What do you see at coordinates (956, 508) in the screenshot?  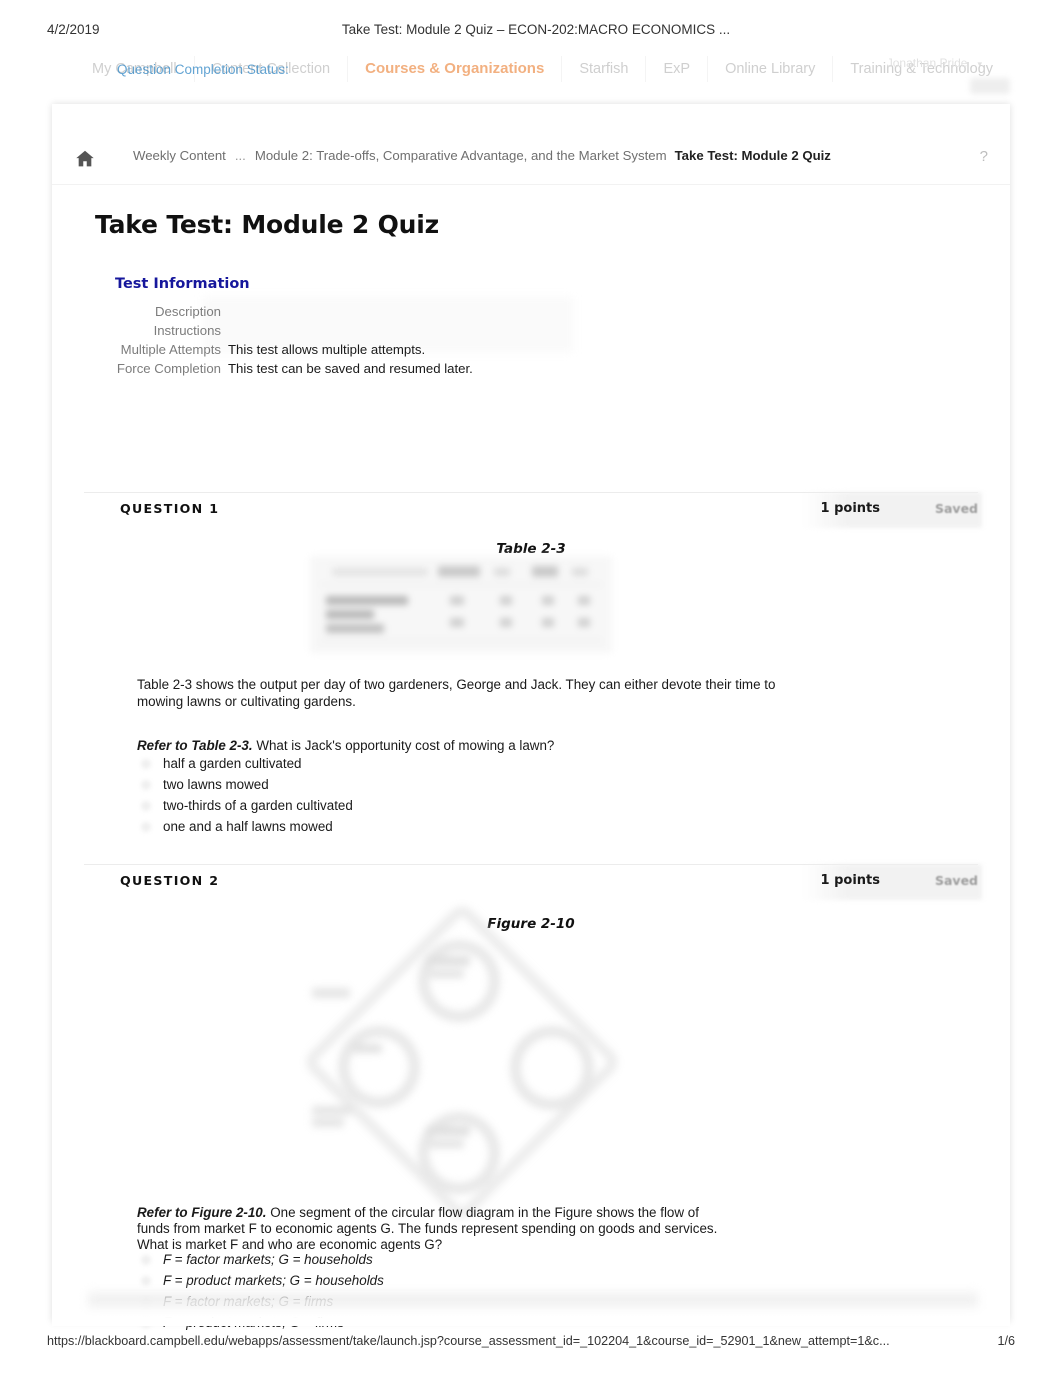 I see `question-1-status-badge: Saved` at bounding box center [956, 508].